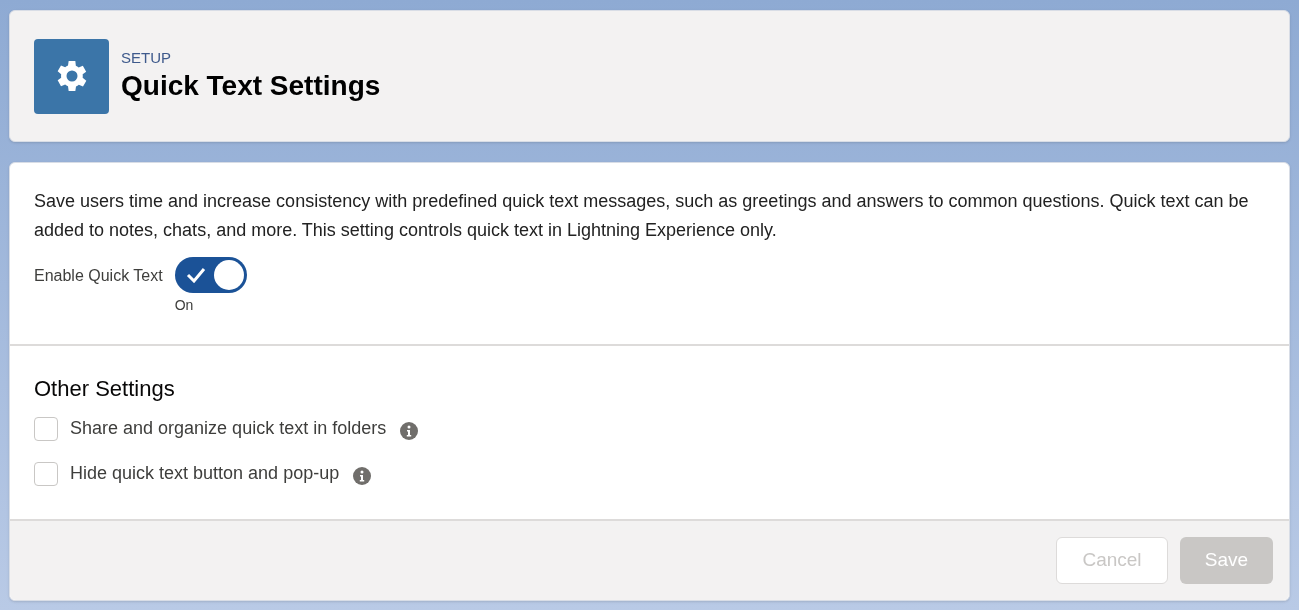 This screenshot has width=1299, height=610. What do you see at coordinates (228, 275) in the screenshot?
I see `toggle-knob` at bounding box center [228, 275].